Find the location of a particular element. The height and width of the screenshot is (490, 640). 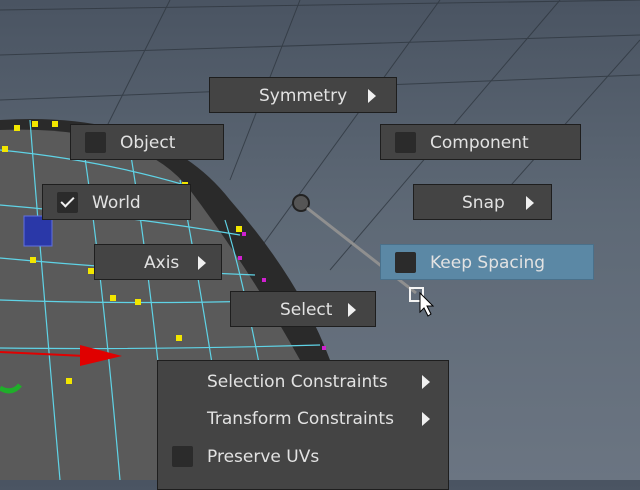

select-menu-item: Select is located at coordinates (303, 309).